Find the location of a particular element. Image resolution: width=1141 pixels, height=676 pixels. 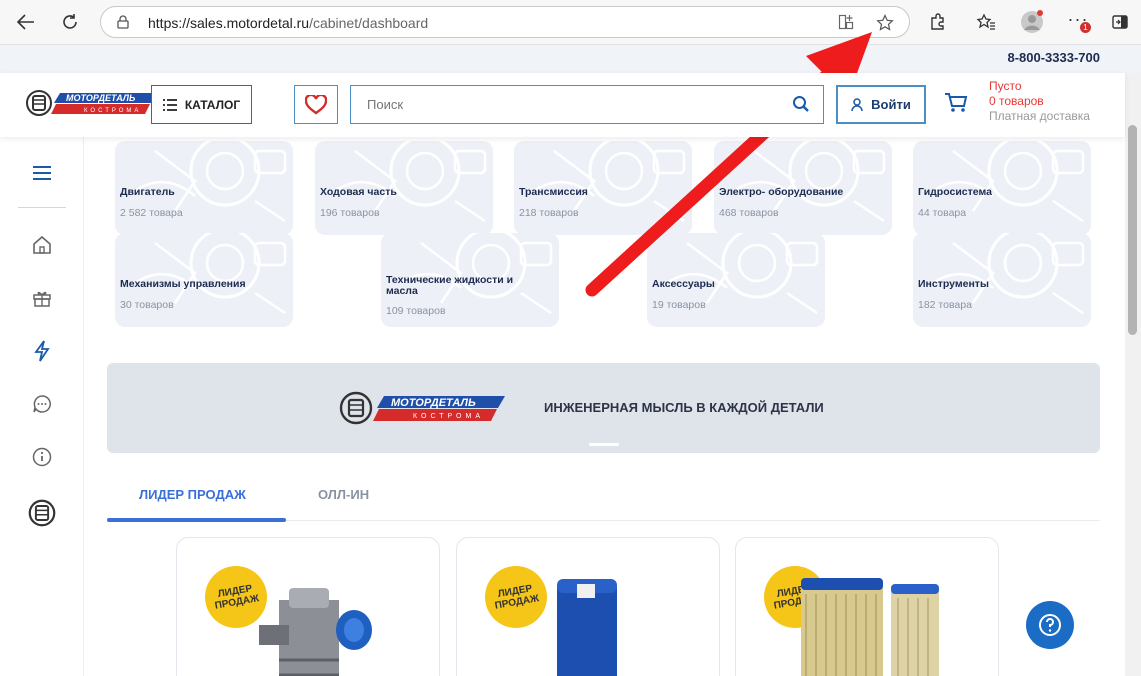

category-name: Ходовая часть is located at coordinates (358, 192).